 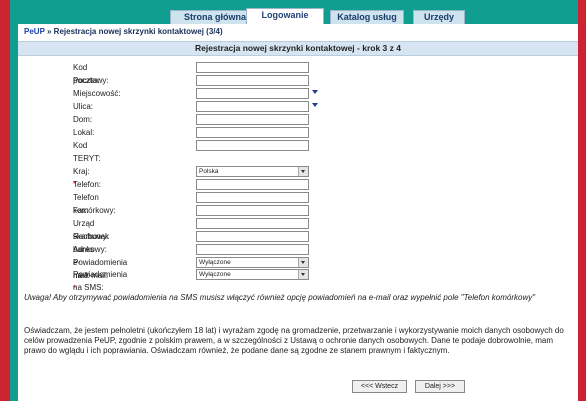 I want to click on tab-login: Logowanie, so click(x=285, y=16).